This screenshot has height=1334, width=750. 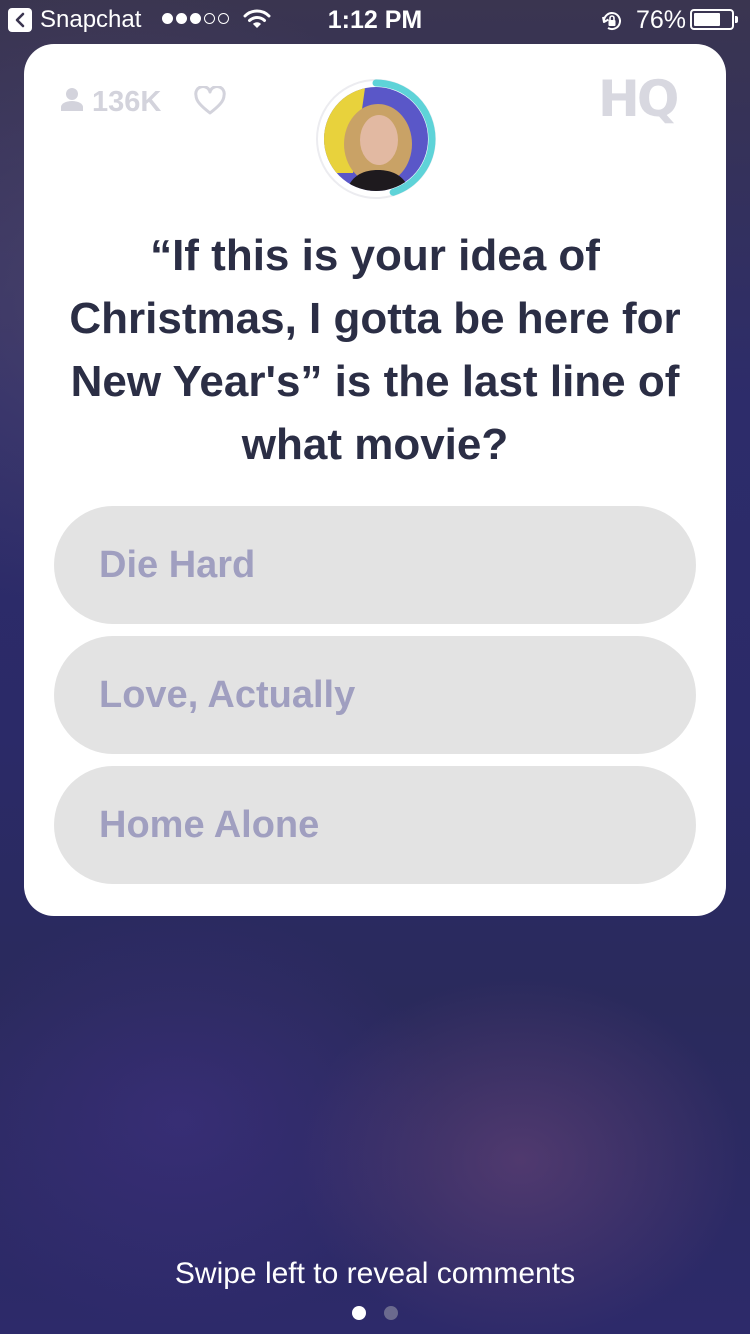 What do you see at coordinates (375, 565) in the screenshot?
I see `answer-option: Die Hard` at bounding box center [375, 565].